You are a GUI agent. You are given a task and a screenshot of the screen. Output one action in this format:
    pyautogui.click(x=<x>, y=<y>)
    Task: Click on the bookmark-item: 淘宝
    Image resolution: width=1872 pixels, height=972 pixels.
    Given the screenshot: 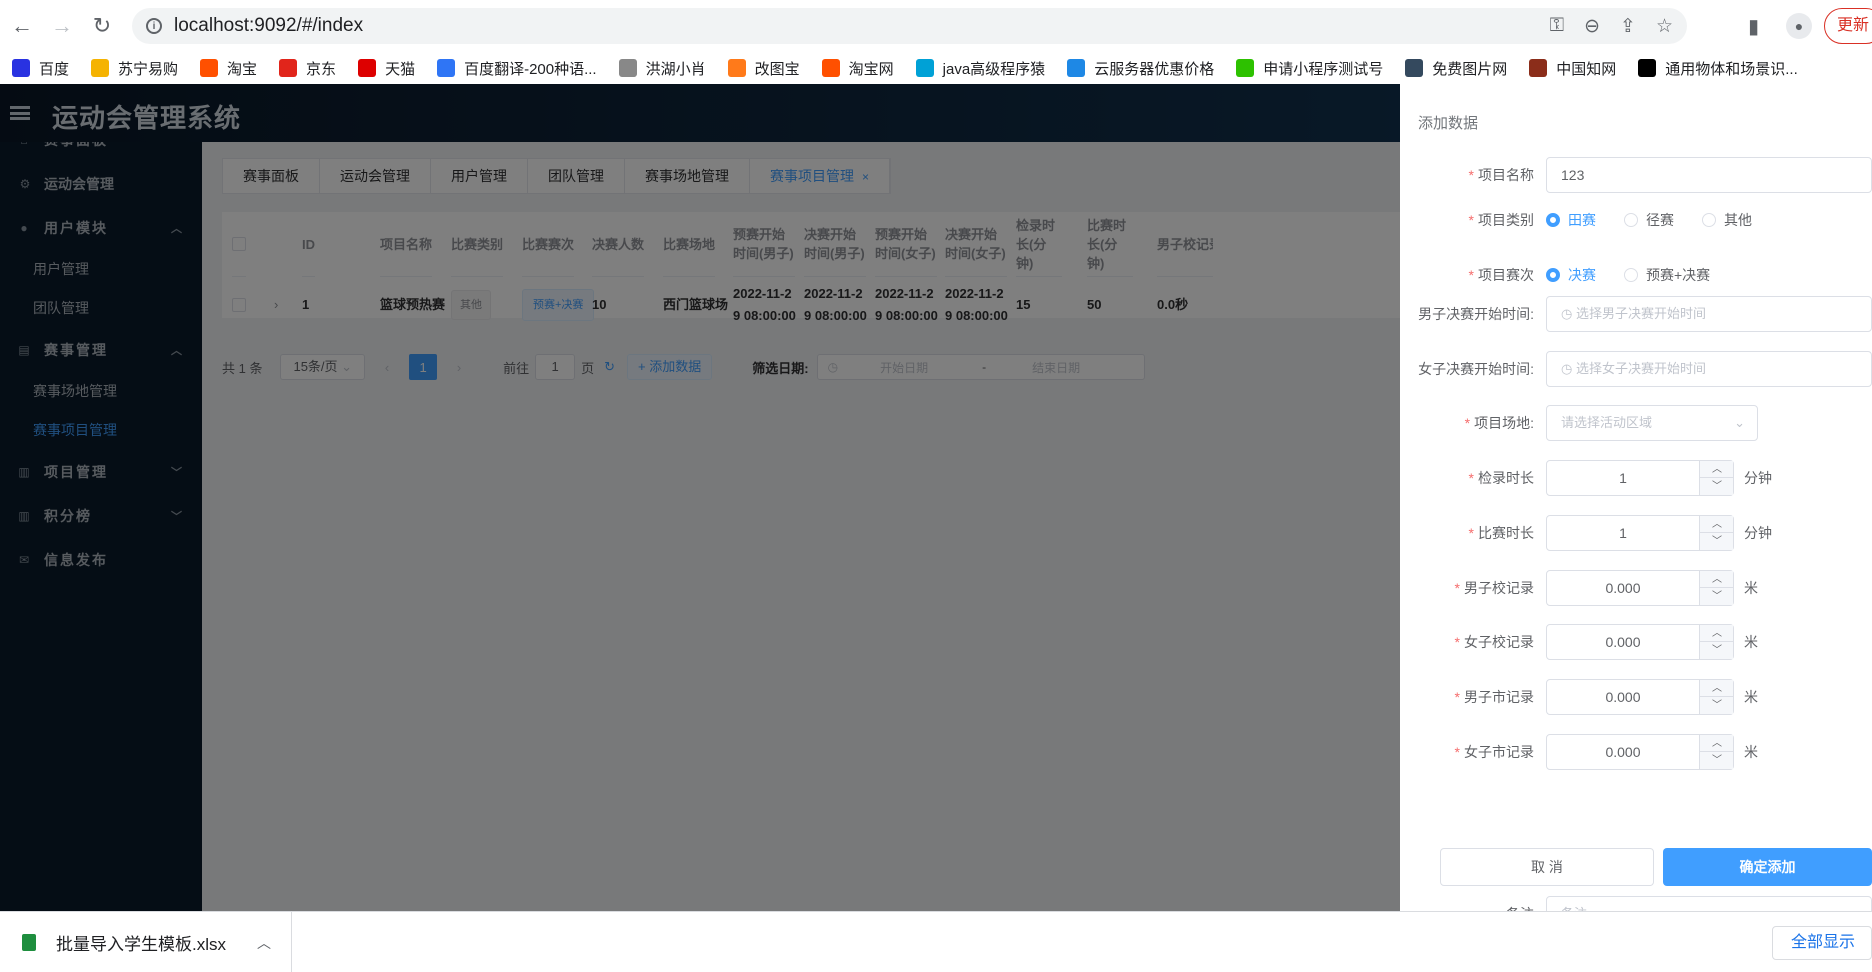 What is the action you would take?
    pyautogui.click(x=228, y=68)
    